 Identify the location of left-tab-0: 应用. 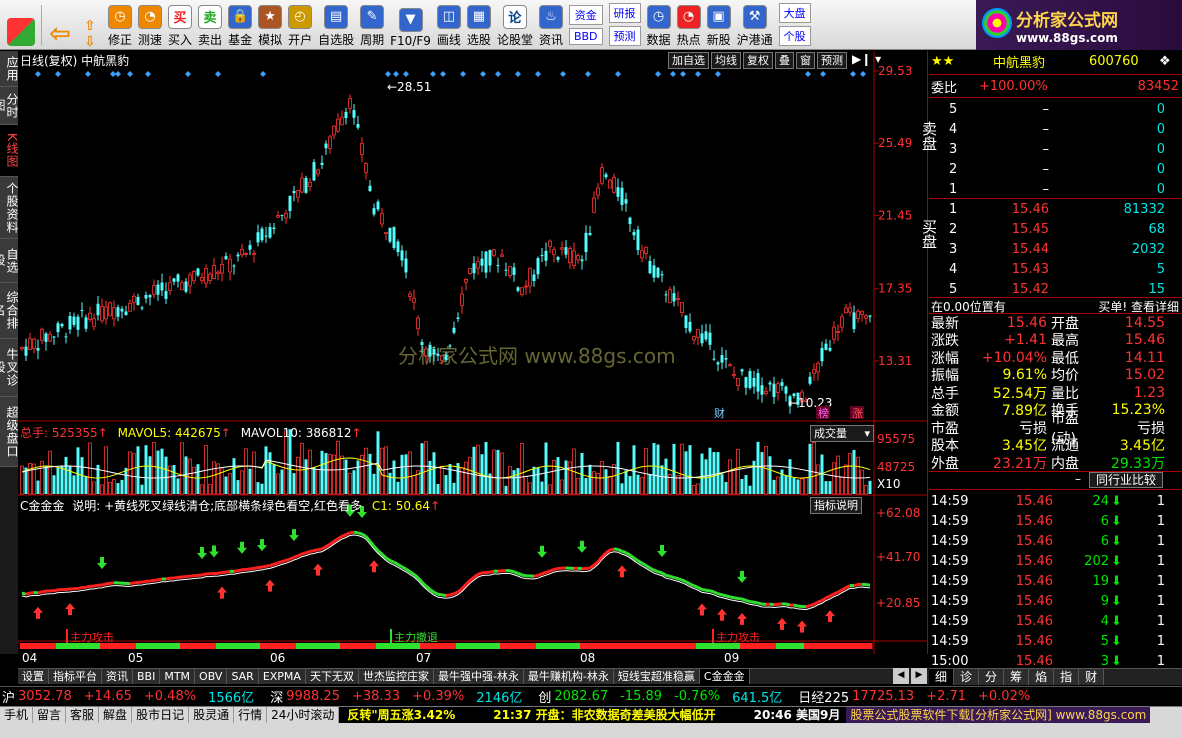
(9, 69).